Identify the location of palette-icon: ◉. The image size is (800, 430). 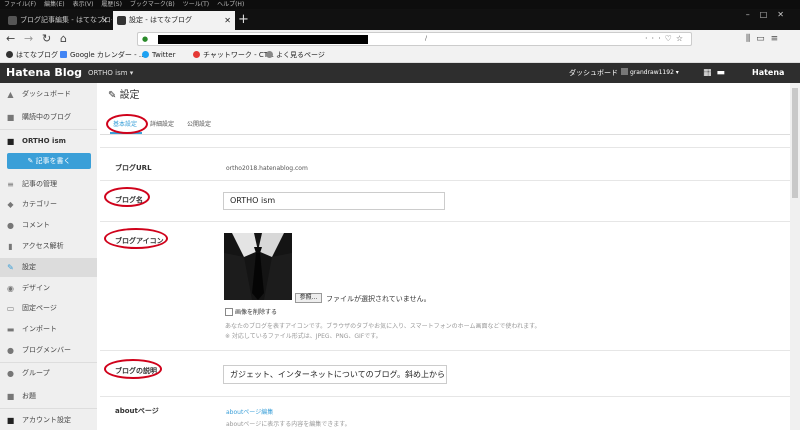
(10, 288).